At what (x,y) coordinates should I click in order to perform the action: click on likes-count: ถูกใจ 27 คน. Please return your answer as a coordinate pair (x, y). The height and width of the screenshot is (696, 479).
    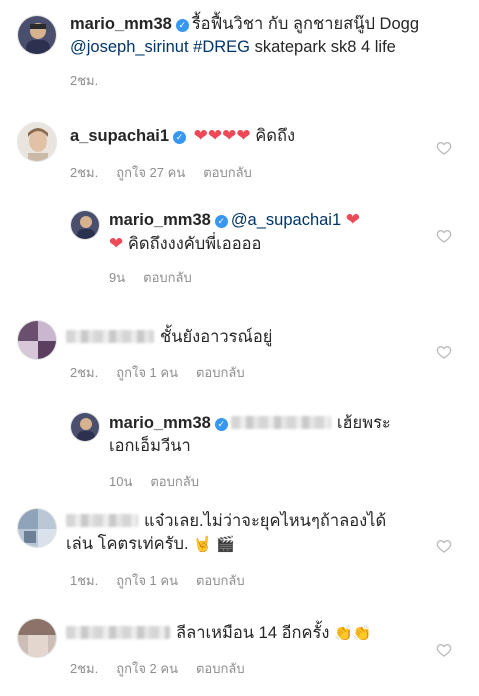
    Looking at the image, I should click on (150, 172).